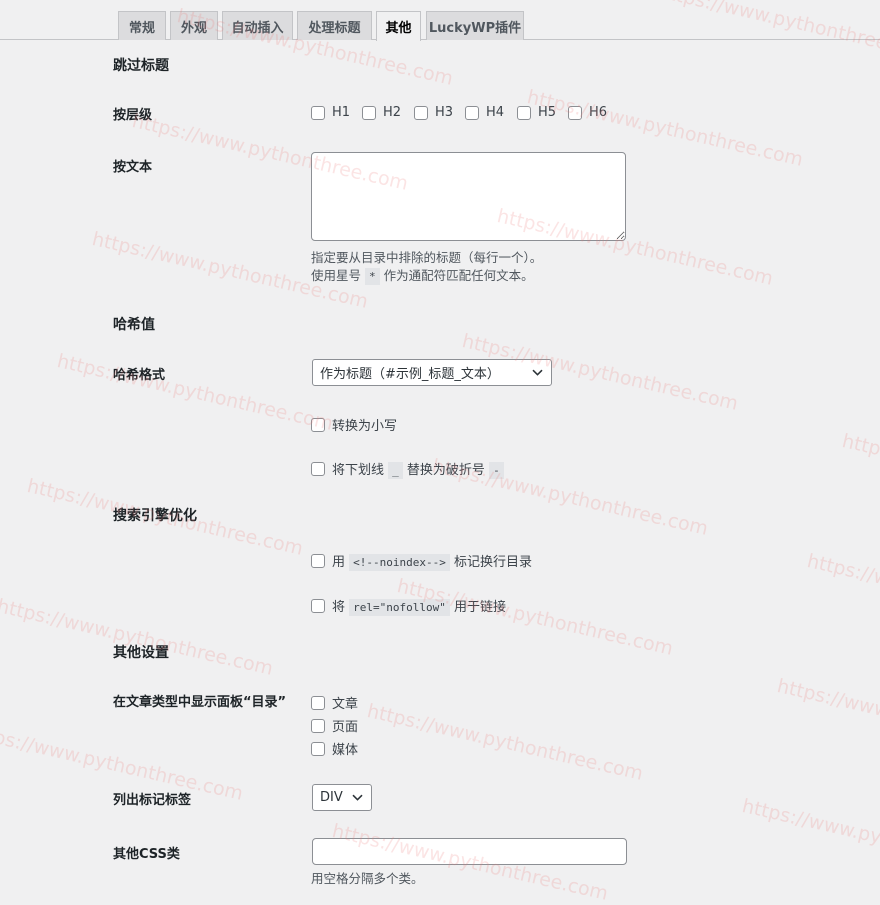  I want to click on checkbox-nofollow: 将 rel="nofollow" 用于链接, so click(409, 606).